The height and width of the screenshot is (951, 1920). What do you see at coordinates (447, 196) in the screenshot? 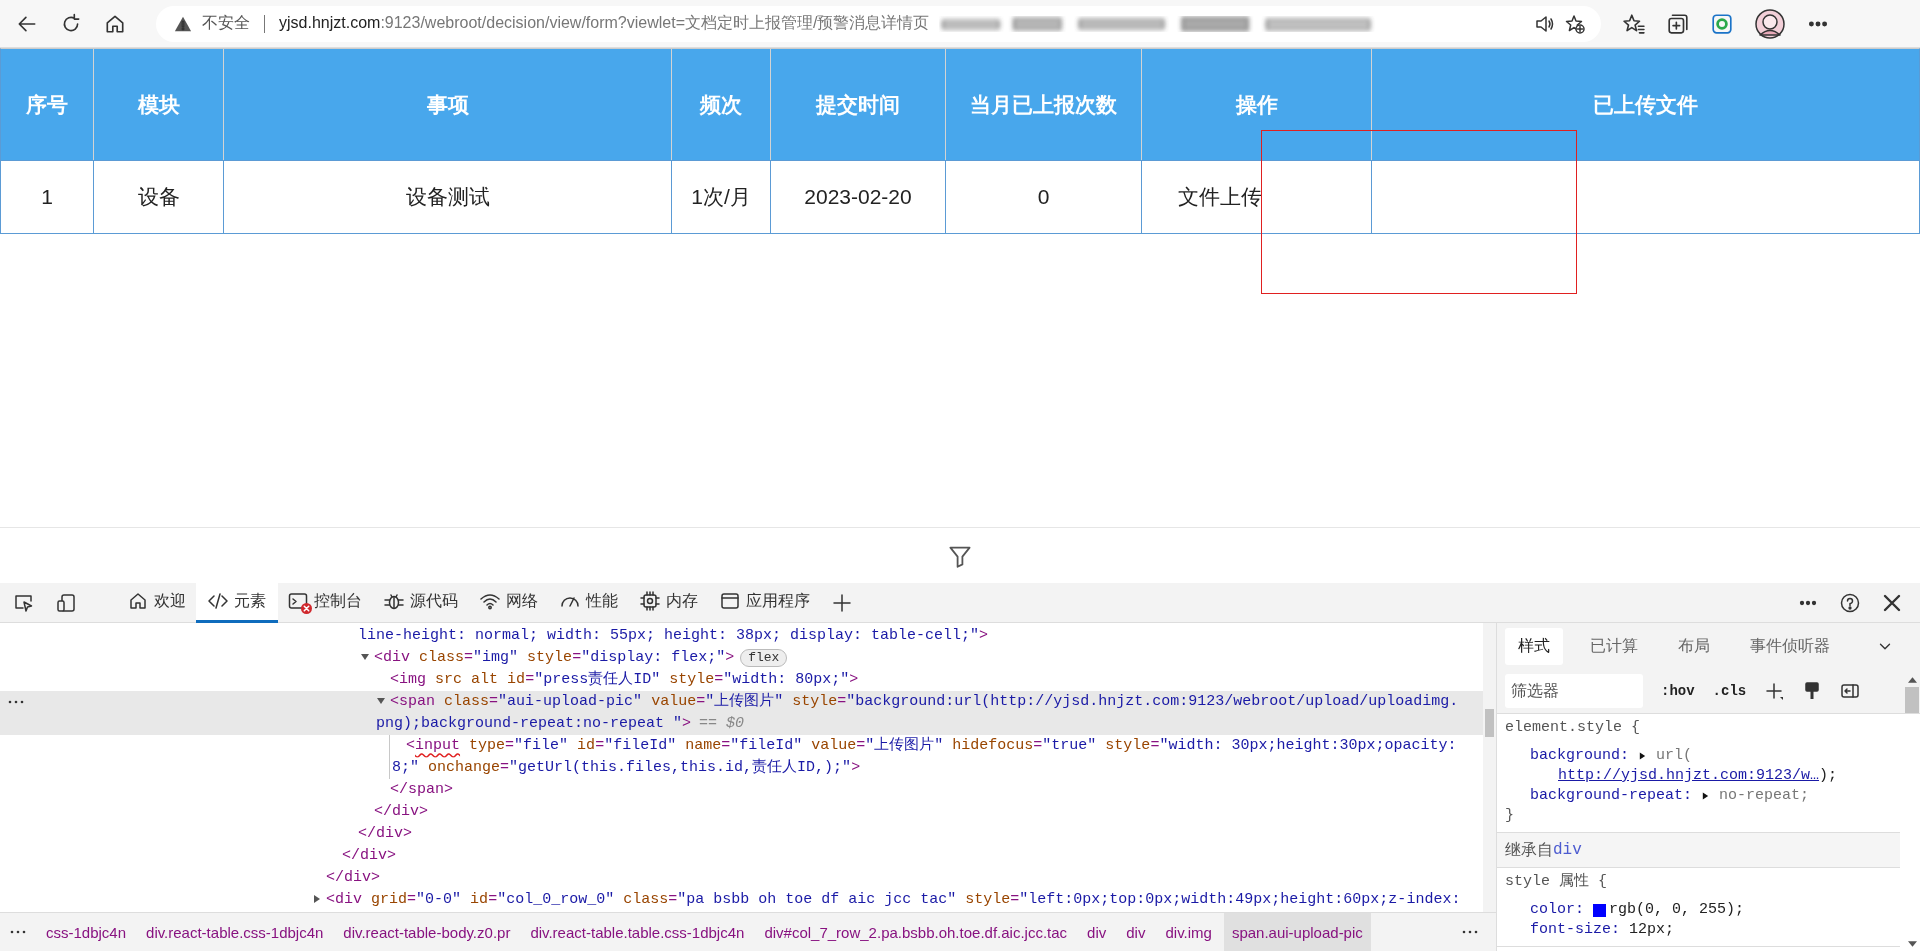
I see `table-cell: 设备测试` at bounding box center [447, 196].